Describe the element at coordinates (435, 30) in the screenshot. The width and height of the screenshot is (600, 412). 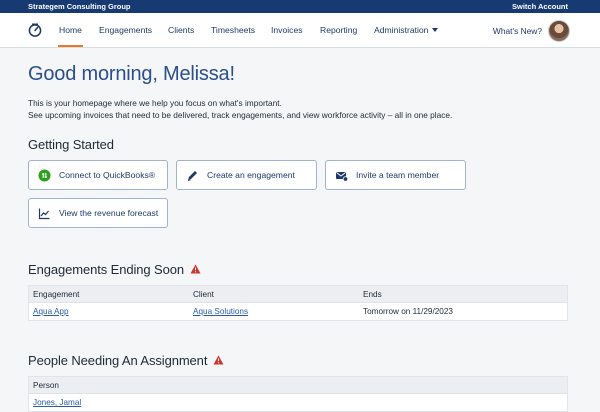
I see `chevron-down-icon` at that location.